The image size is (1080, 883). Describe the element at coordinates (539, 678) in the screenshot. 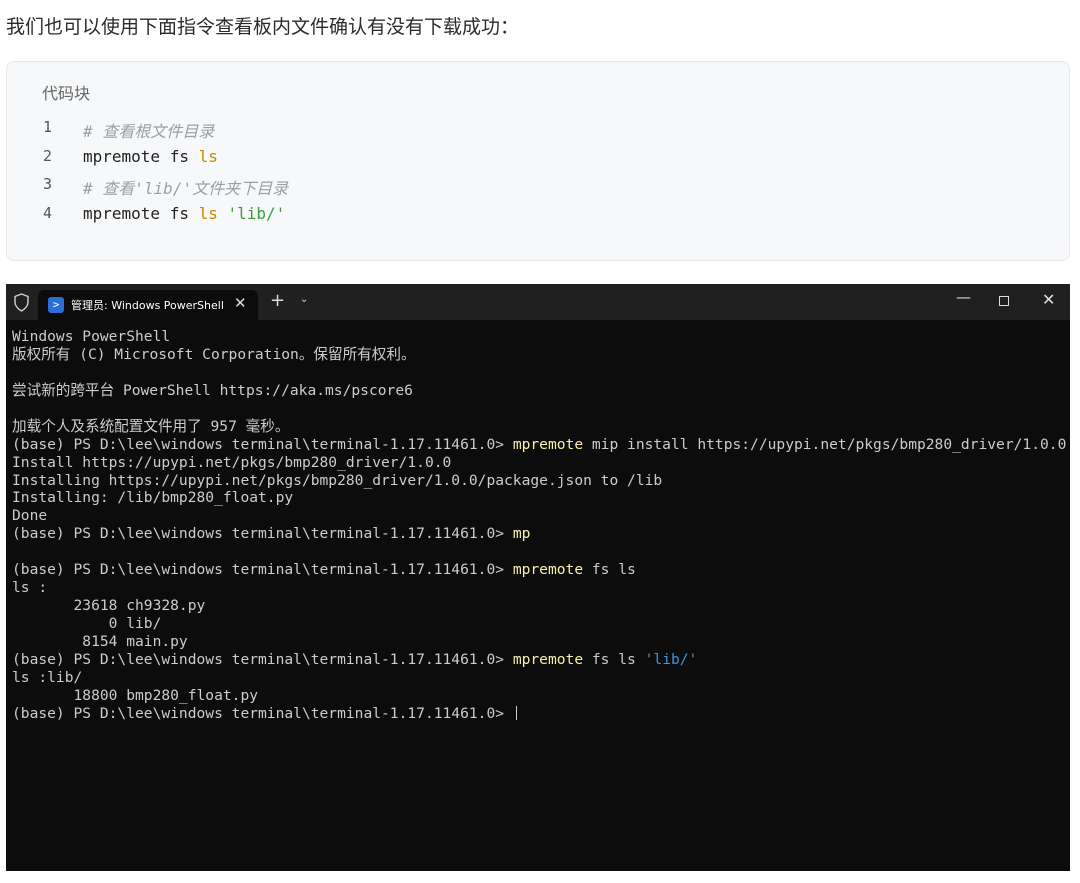

I see `terminal-line: ls :lib/` at that location.